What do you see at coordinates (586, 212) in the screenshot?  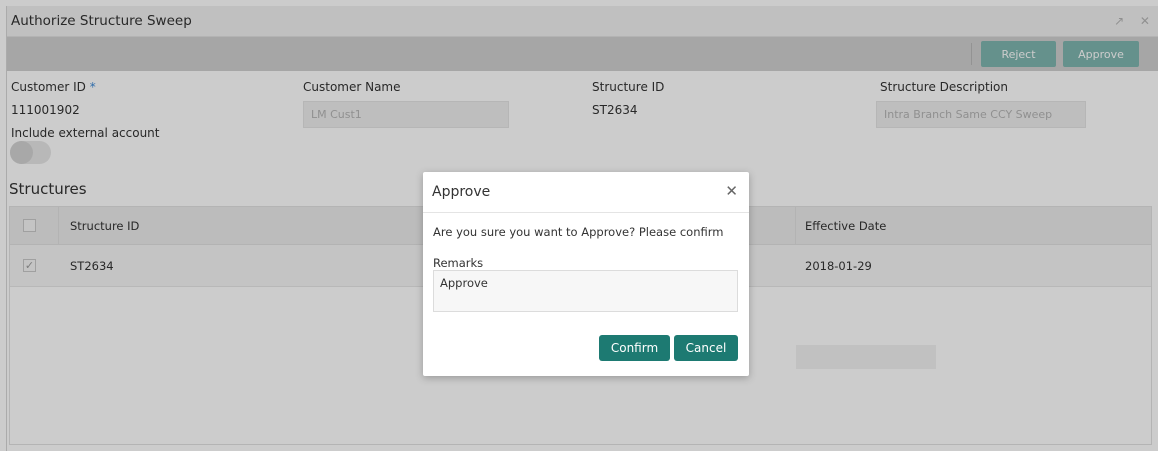 I see `dialog-divider` at bounding box center [586, 212].